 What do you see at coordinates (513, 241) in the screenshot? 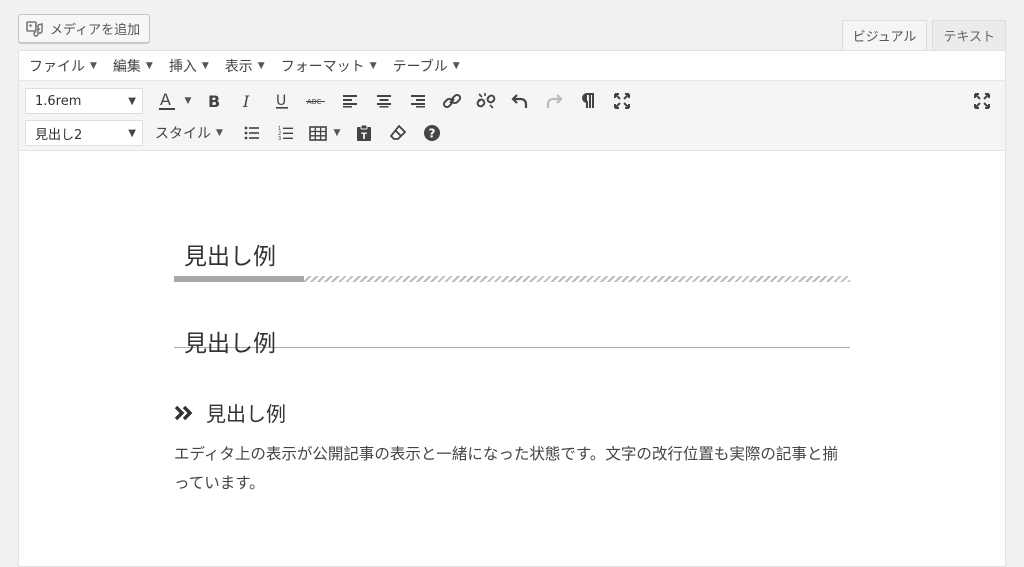
I see `heading-example-1: 見出し例` at bounding box center [513, 241].